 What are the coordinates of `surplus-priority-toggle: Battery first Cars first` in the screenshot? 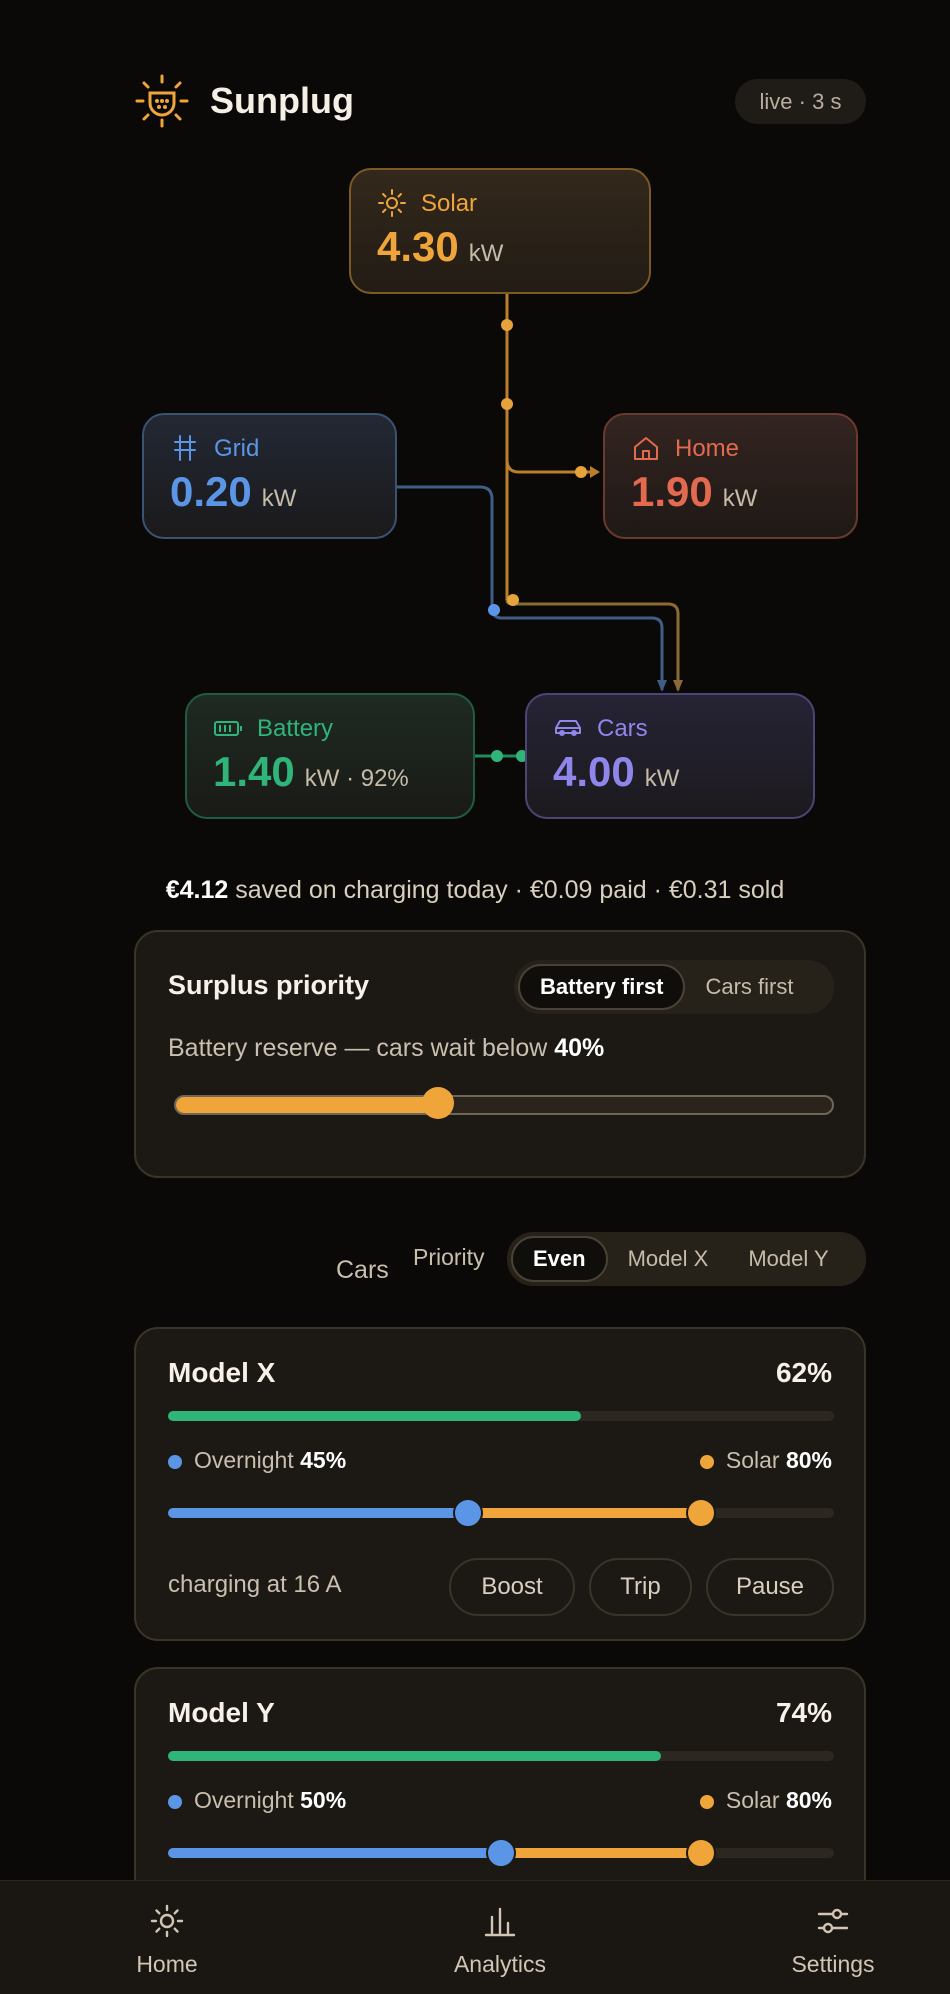 It's located at (674, 987).